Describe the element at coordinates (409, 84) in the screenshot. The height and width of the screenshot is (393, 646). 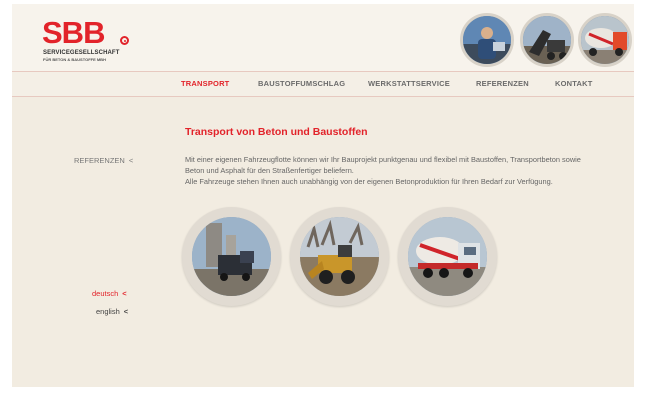
I see `nav-werkstattservice: WERKSTATTSERVICE` at that location.